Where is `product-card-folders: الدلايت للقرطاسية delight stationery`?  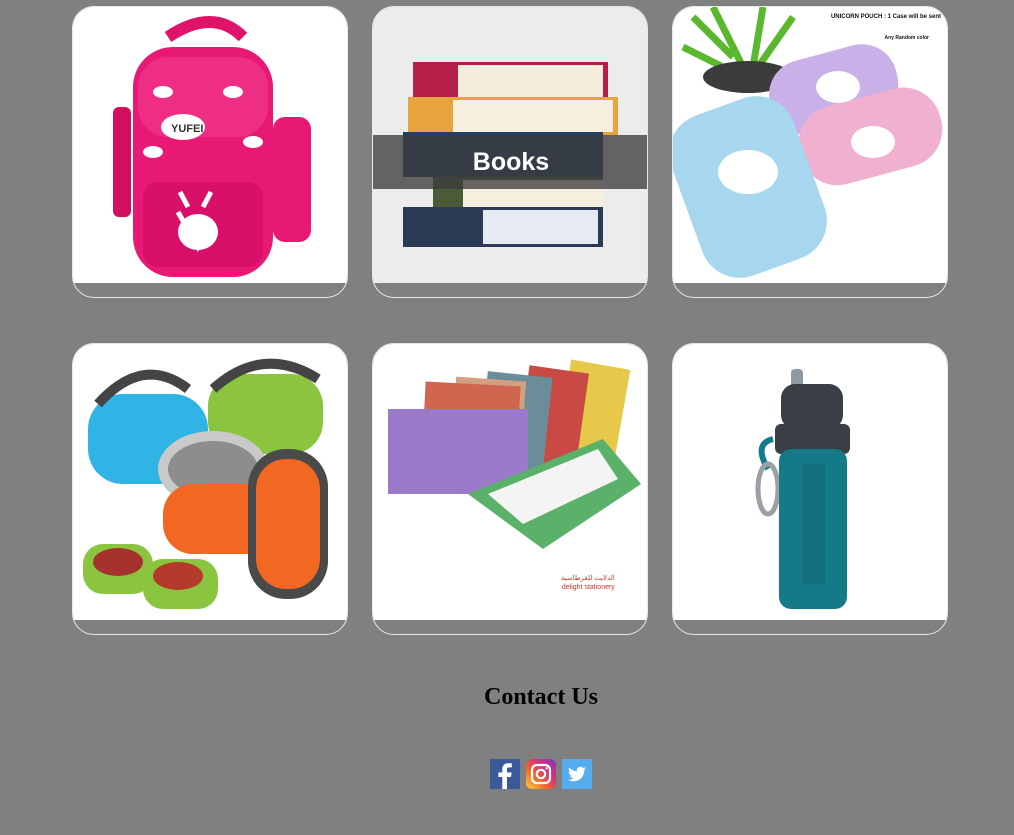
product-card-folders: الدلايت للقرطاسية delight stationery is located at coordinates (510, 489).